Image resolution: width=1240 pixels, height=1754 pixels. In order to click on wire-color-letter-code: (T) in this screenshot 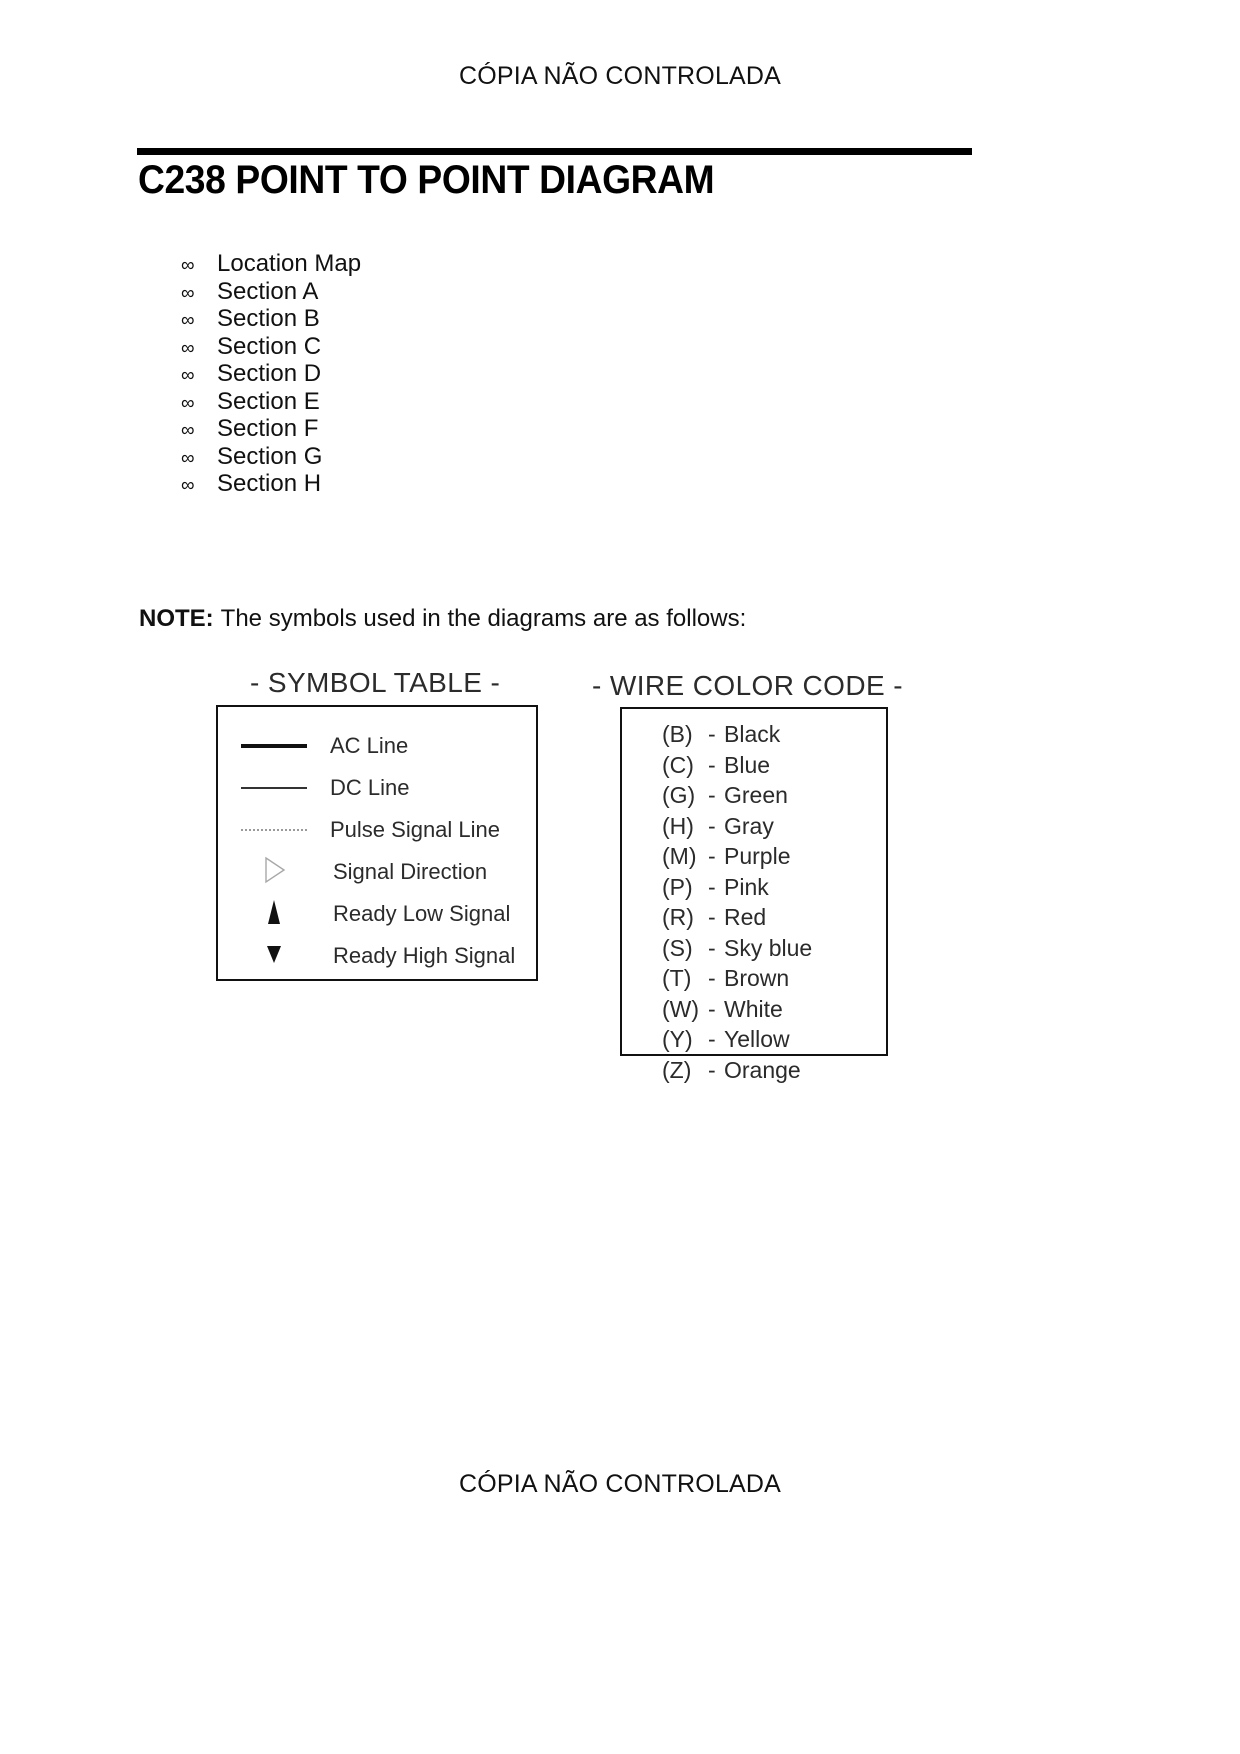, I will do `click(677, 978)`.